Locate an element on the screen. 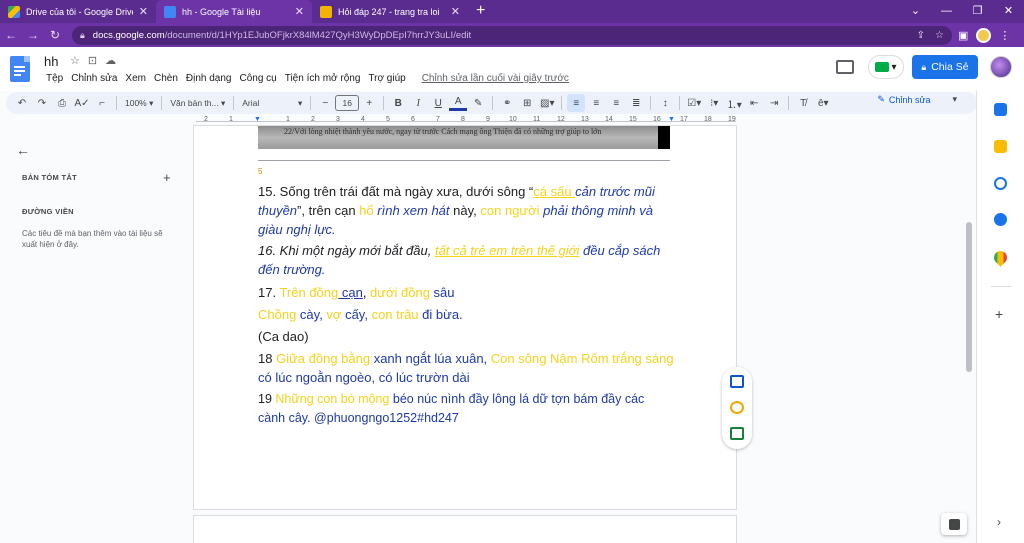  add-comment-icon: ⊞ is located at coordinates (527, 103).